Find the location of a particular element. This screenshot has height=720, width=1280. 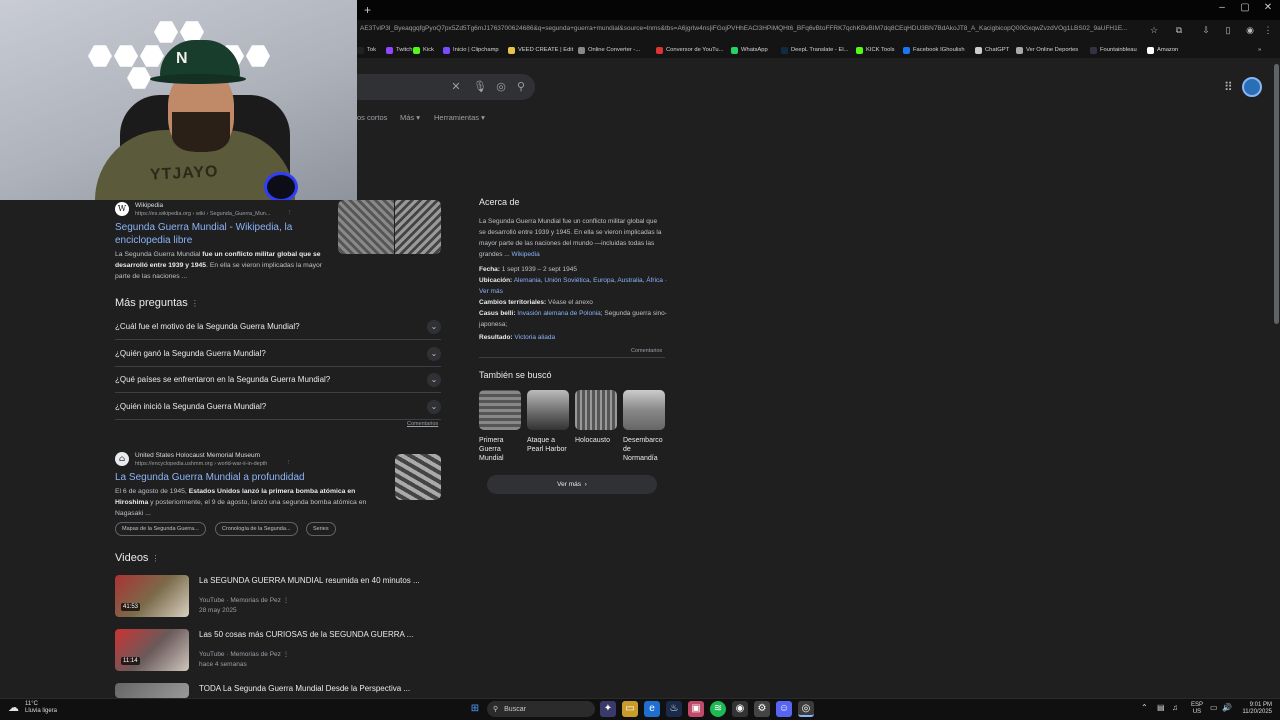

profile-small-icon: ◉ is located at coordinates (1250, 31).